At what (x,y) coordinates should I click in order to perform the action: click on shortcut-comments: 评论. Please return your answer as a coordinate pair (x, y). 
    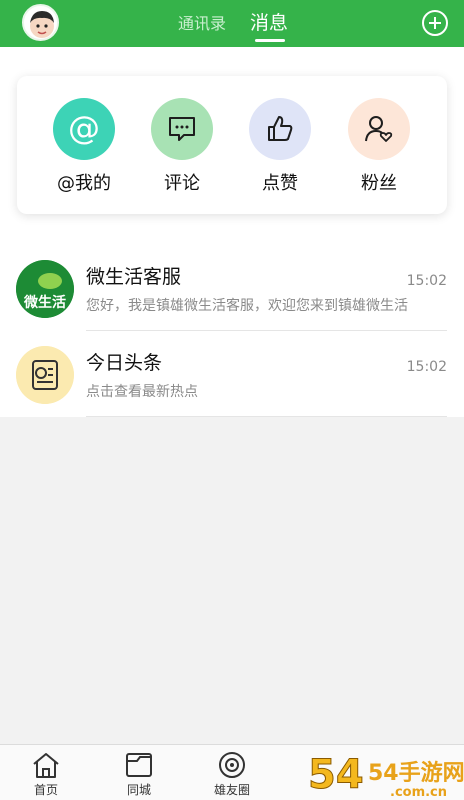
    Looking at the image, I should click on (182, 146).